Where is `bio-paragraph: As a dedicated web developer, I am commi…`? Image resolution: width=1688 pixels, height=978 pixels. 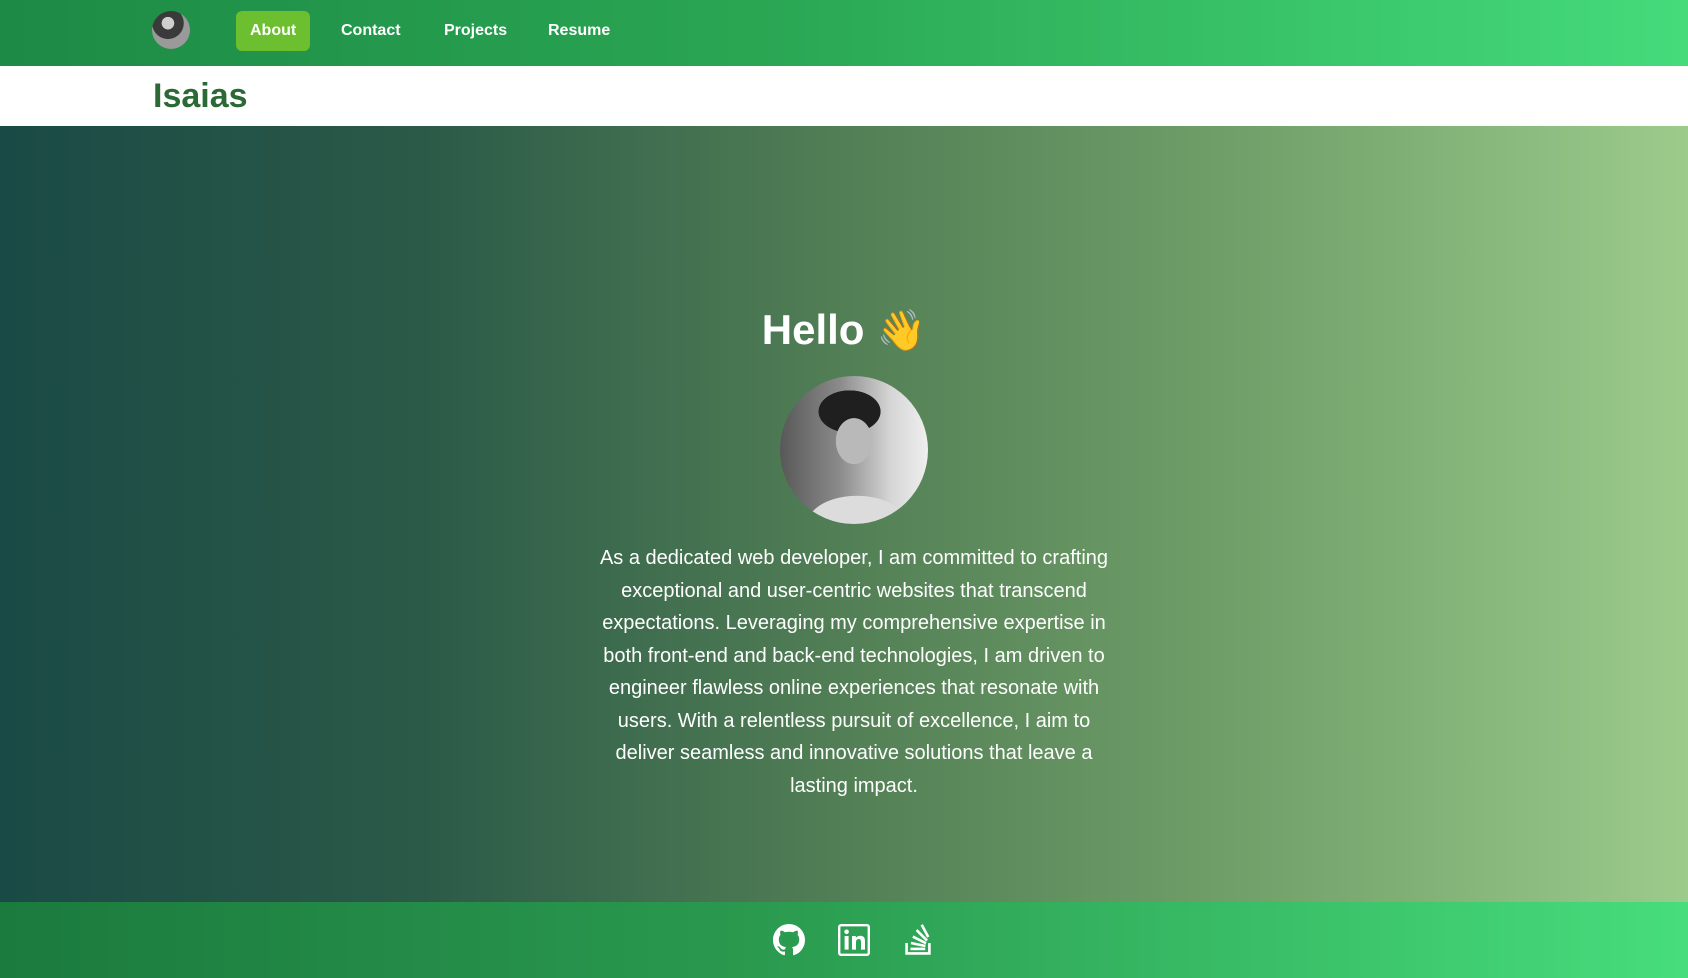
bio-paragraph: As a dedicated web developer, I am commi… is located at coordinates (854, 672).